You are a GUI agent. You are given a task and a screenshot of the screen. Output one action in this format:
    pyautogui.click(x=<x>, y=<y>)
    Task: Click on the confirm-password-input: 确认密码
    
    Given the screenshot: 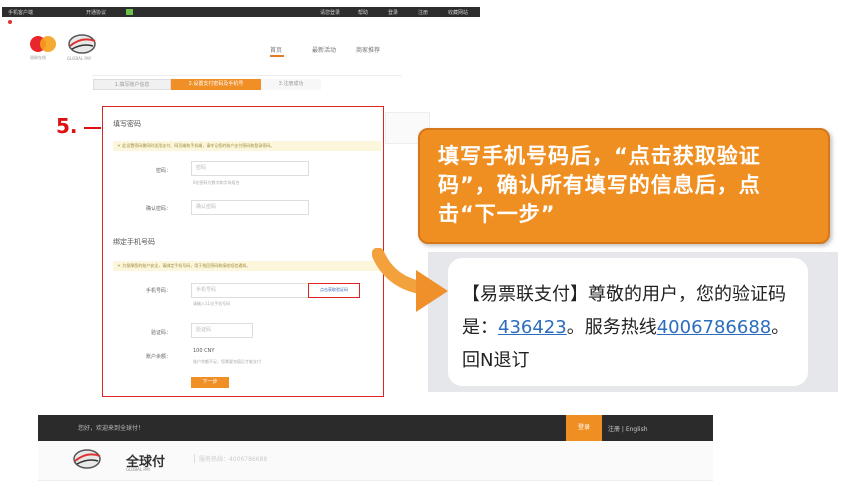 What is the action you would take?
    pyautogui.click(x=250, y=207)
    